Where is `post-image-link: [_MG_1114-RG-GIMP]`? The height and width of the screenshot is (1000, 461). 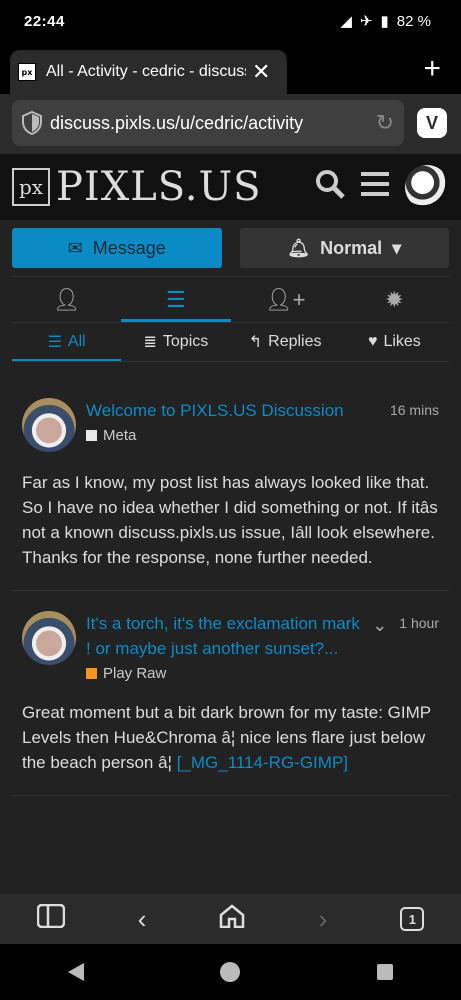 post-image-link: [_MG_1114-RG-GIMP] is located at coordinates (262, 762).